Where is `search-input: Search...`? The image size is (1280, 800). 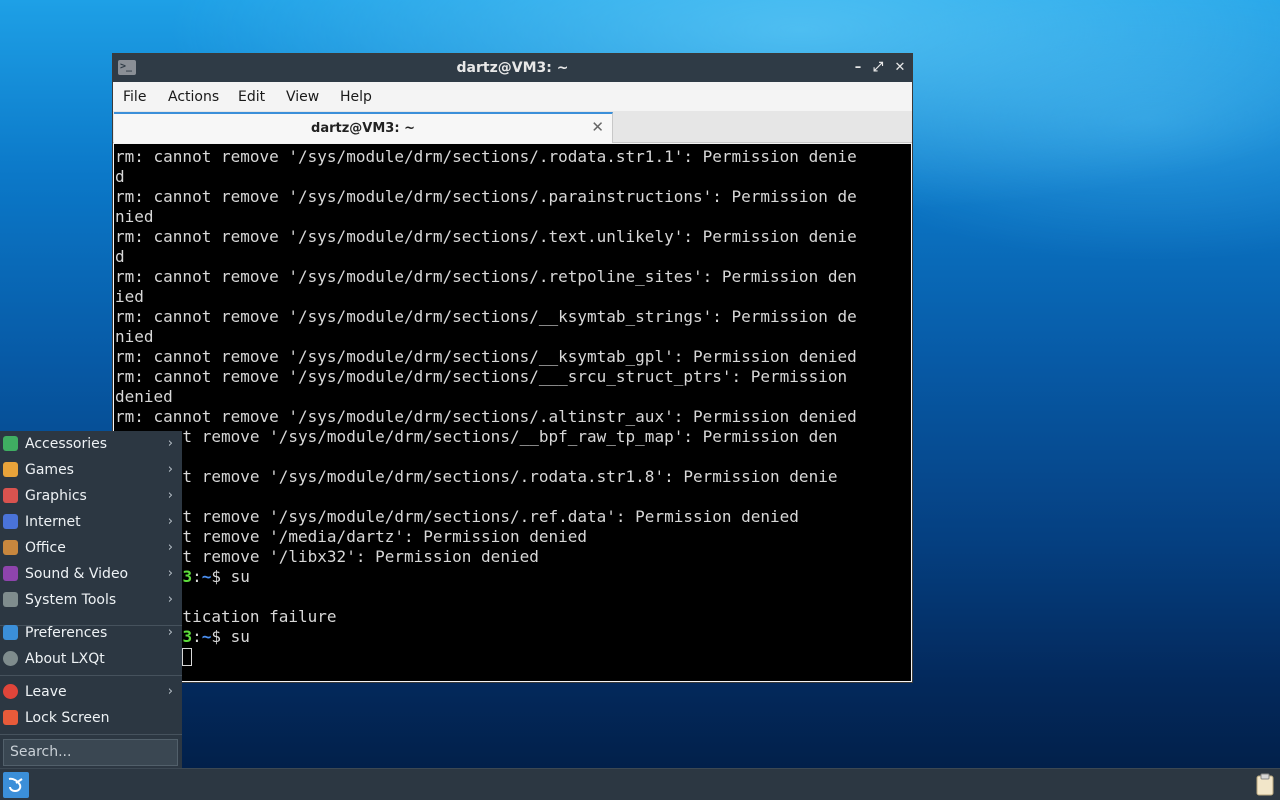 search-input: Search... is located at coordinates (90, 752).